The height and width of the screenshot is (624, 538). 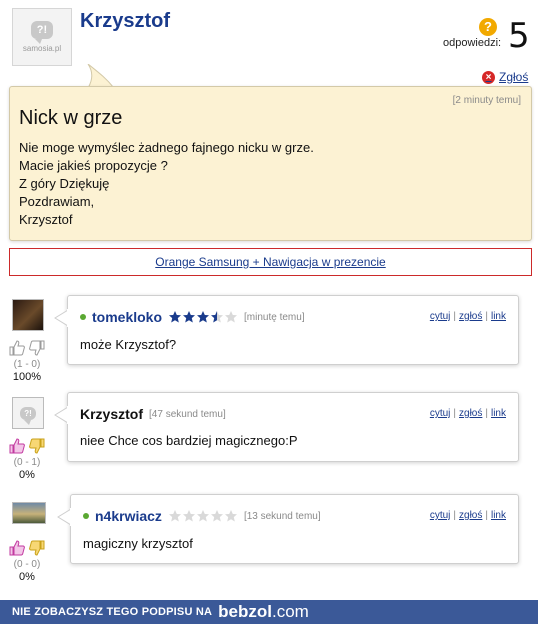 What do you see at coordinates (57, 201) in the screenshot?
I see `body-line: Pozdrawiam,` at bounding box center [57, 201].